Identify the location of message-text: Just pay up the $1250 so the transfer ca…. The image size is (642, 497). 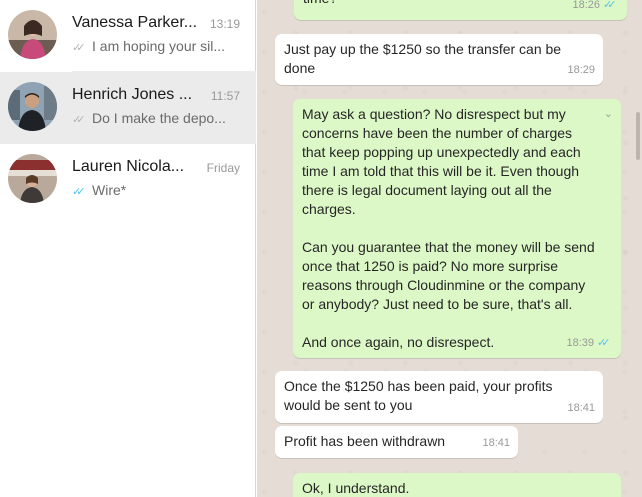
(423, 58).